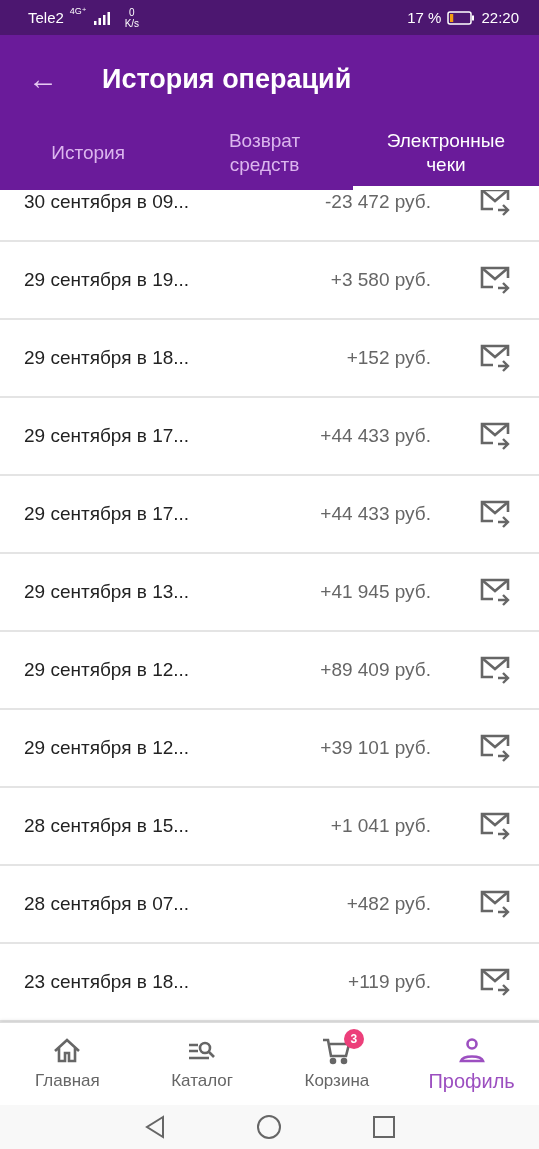  I want to click on carrier-name: Tele2, so click(46, 17).